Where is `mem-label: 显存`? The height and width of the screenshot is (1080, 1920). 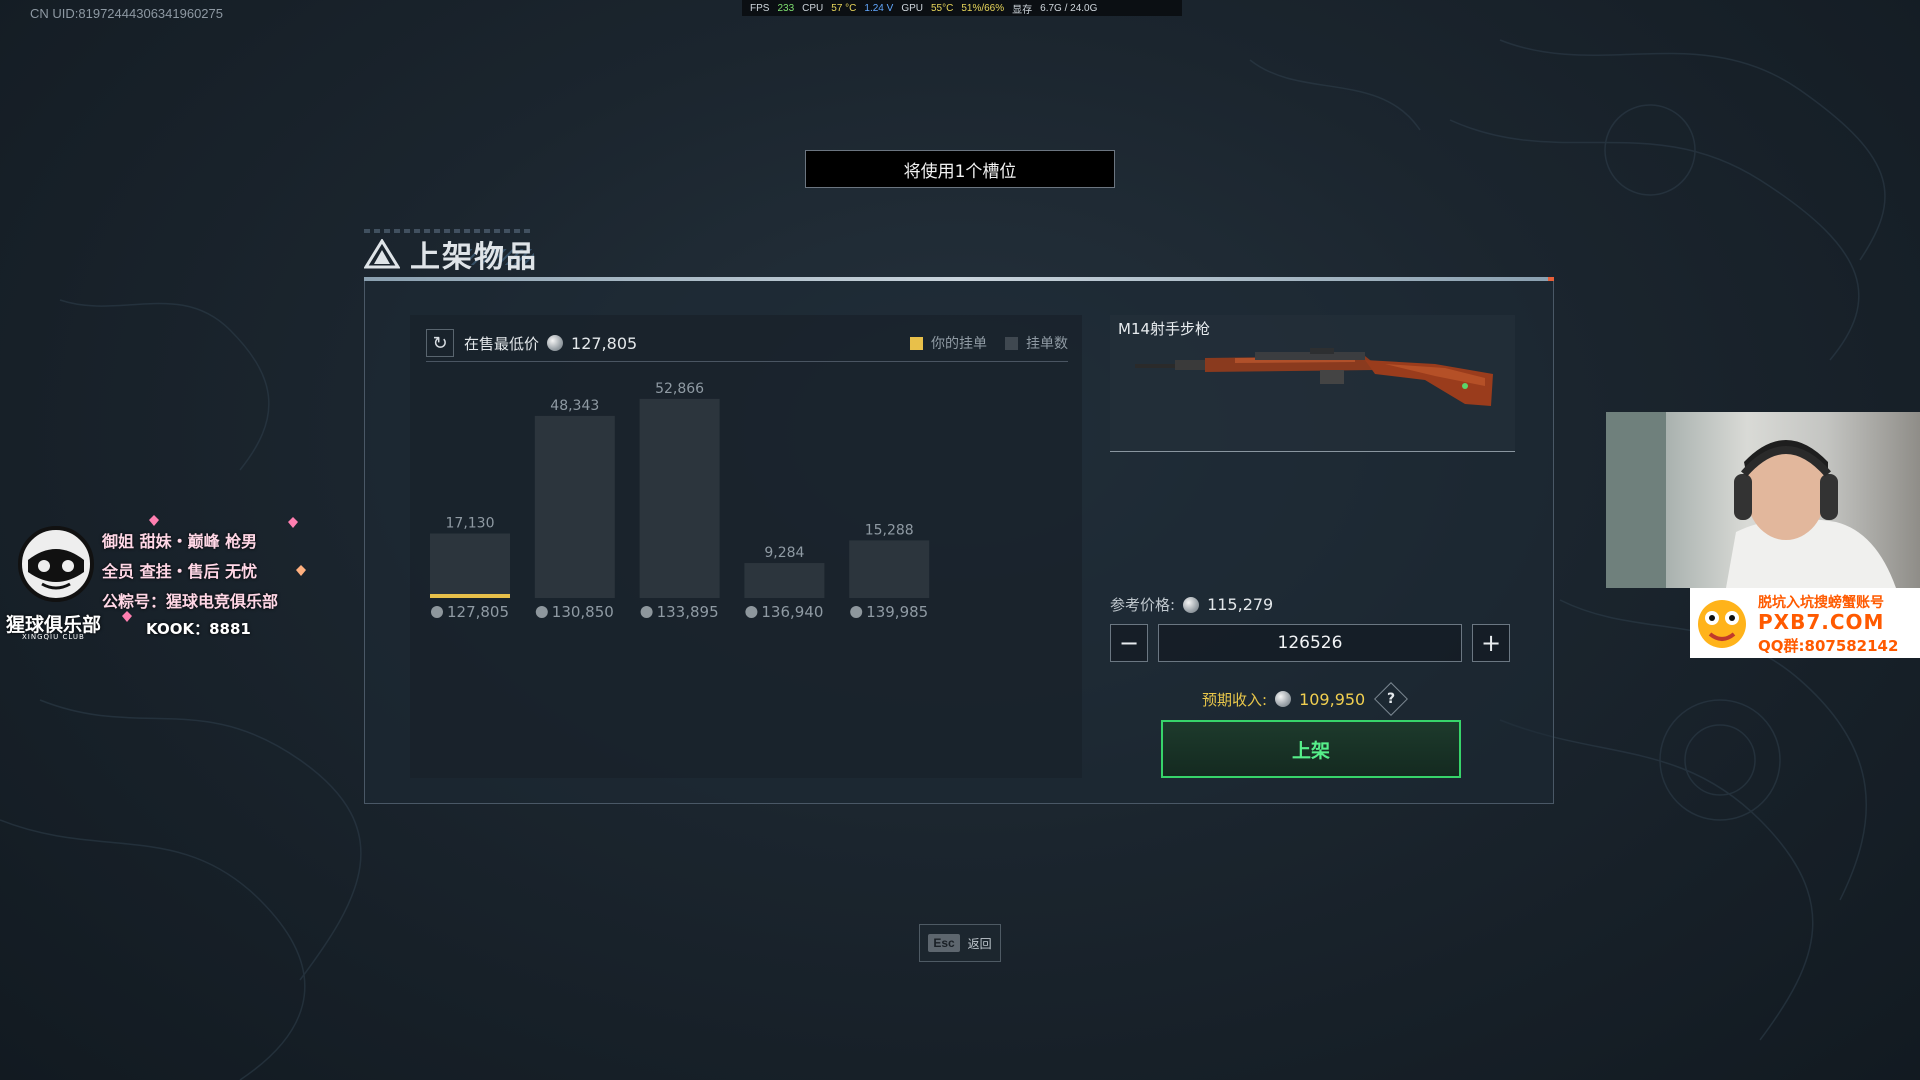
mem-label: 显存 is located at coordinates (1022, 10).